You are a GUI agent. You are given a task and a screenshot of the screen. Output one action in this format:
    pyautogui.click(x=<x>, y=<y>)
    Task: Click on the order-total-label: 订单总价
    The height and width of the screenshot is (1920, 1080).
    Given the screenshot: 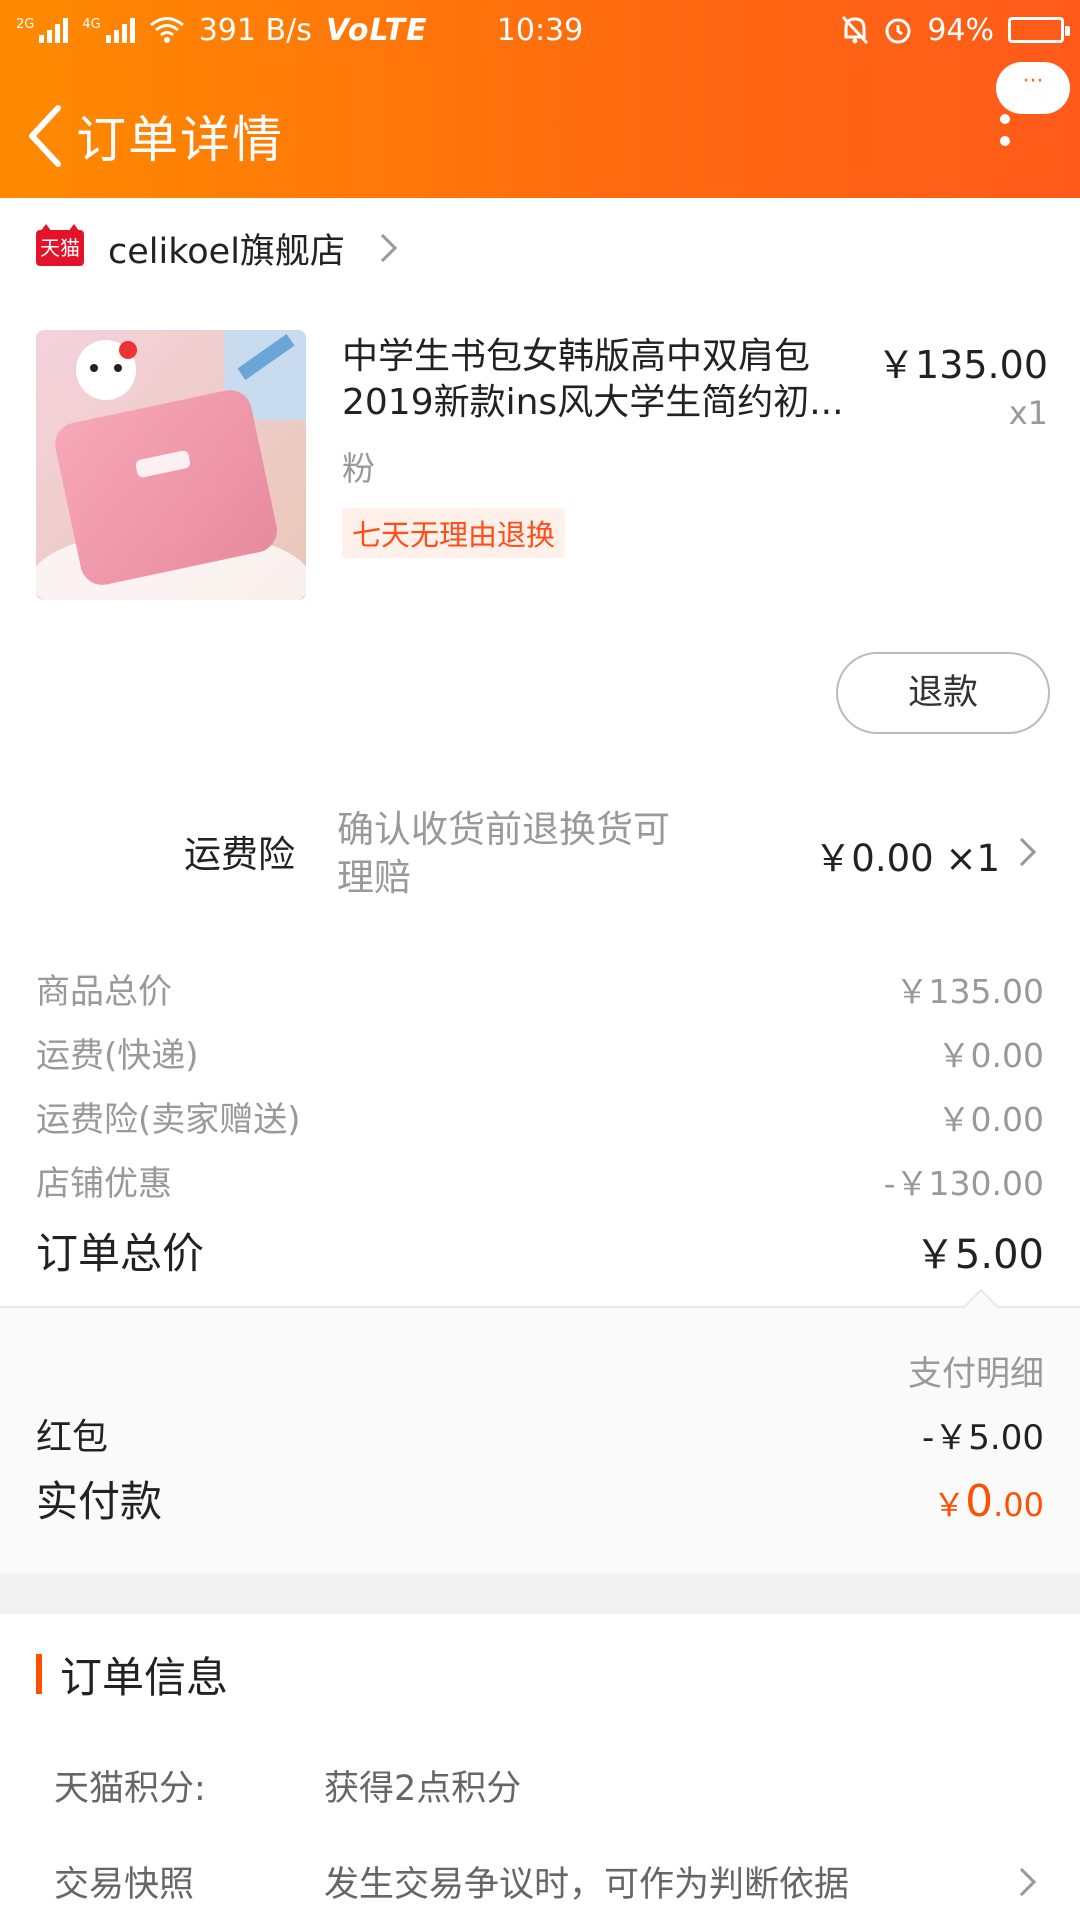 What is the action you would take?
    pyautogui.click(x=120, y=1253)
    